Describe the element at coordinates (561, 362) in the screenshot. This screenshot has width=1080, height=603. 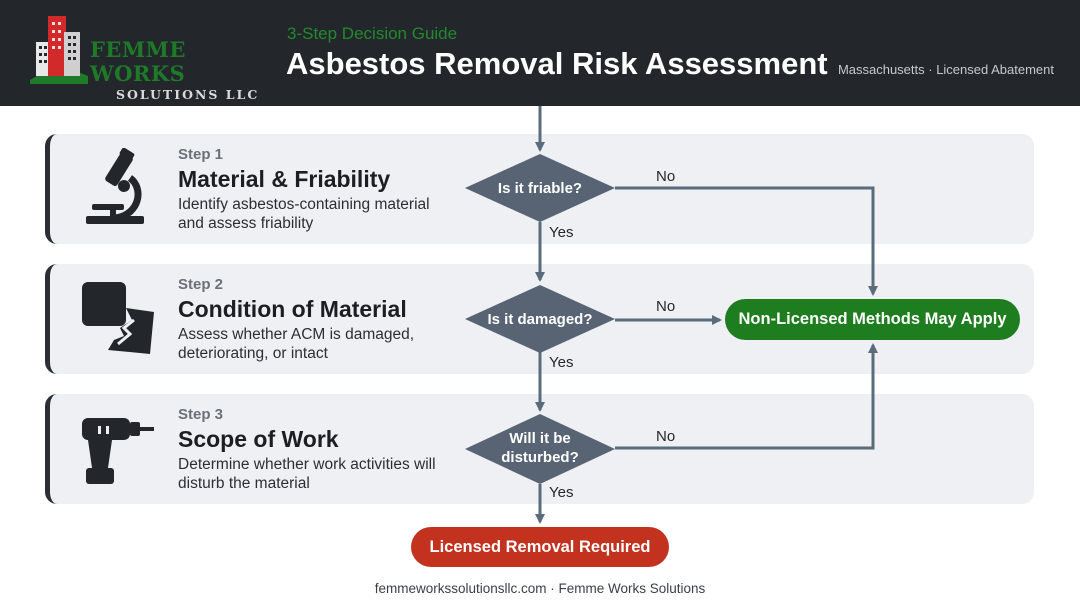
I see `yes-label-2: Yes` at that location.